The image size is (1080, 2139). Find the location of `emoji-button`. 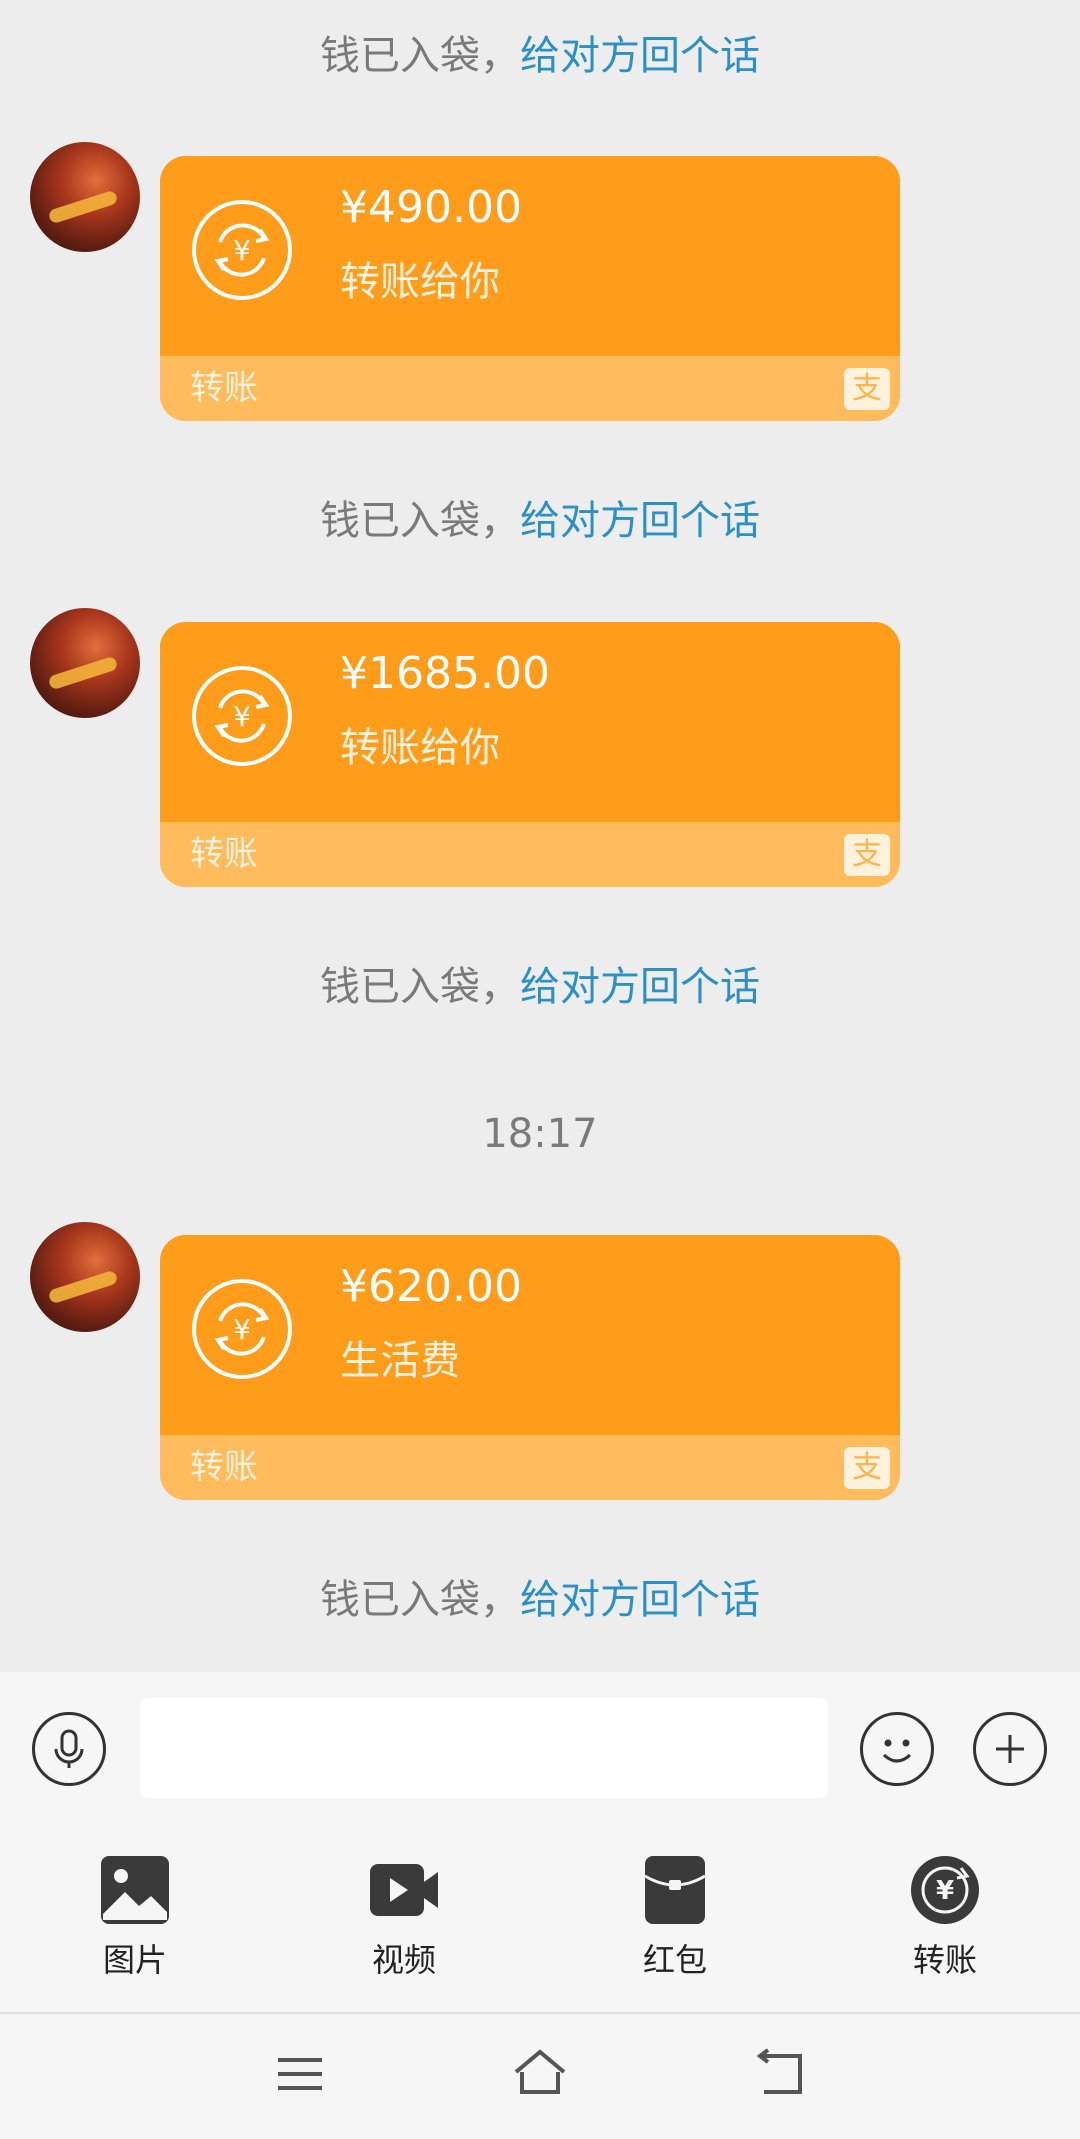

emoji-button is located at coordinates (897, 1749).